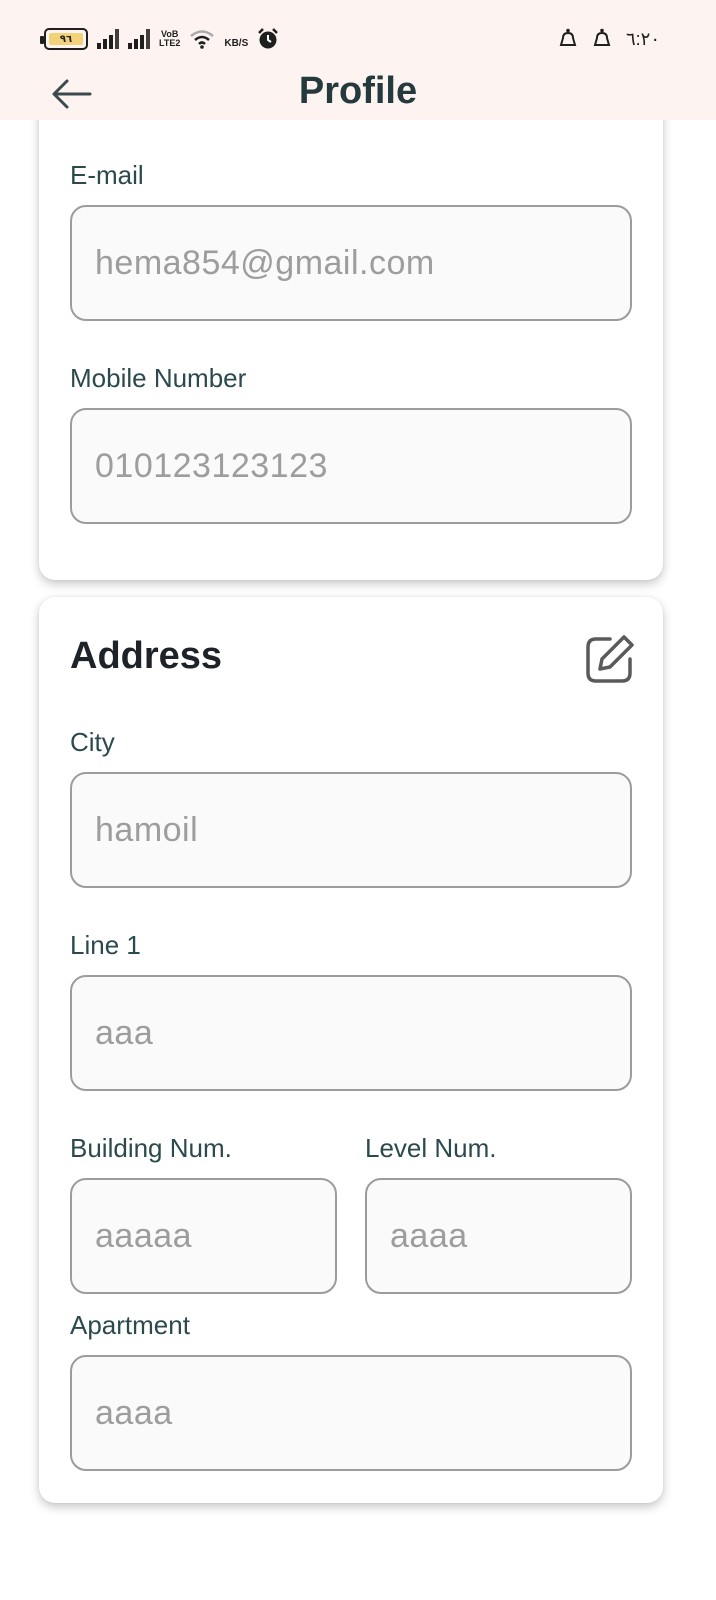  Describe the element at coordinates (429, 1235) in the screenshot. I see `level-placeholder: aaaa` at that location.